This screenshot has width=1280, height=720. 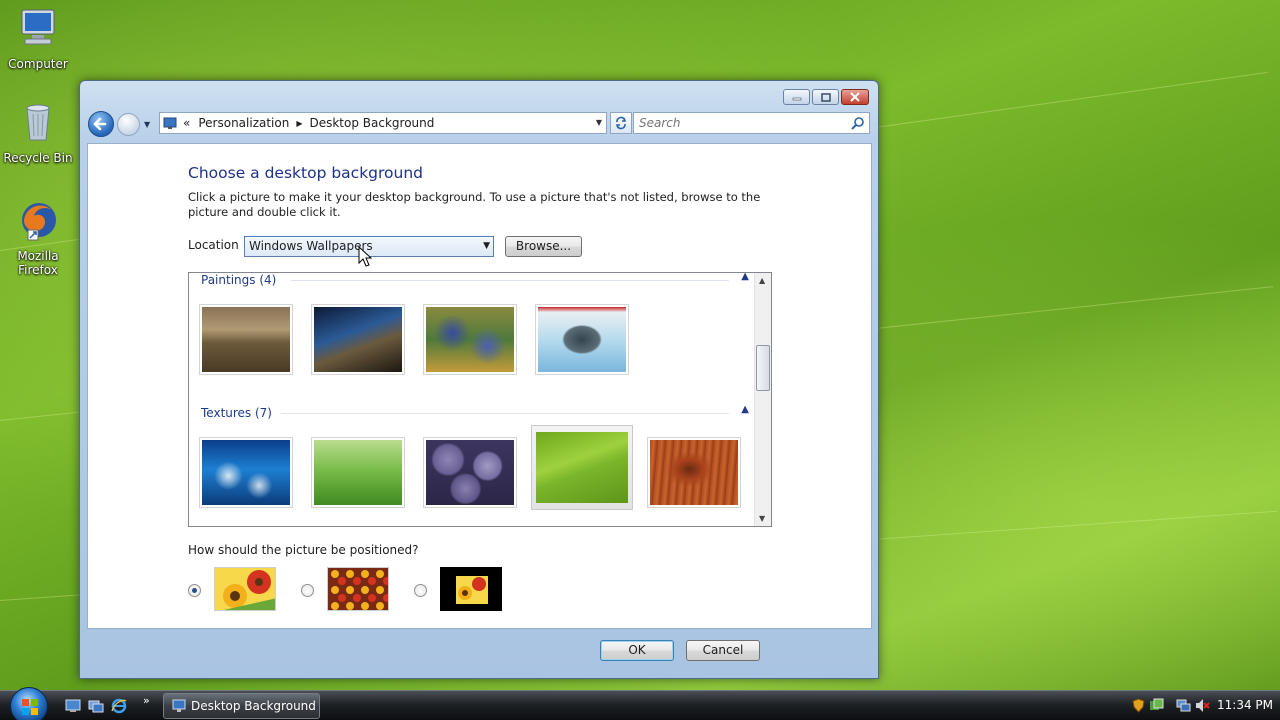 I want to click on taskbar: » Desktop Background 11:34 PM, so click(x=640, y=703).